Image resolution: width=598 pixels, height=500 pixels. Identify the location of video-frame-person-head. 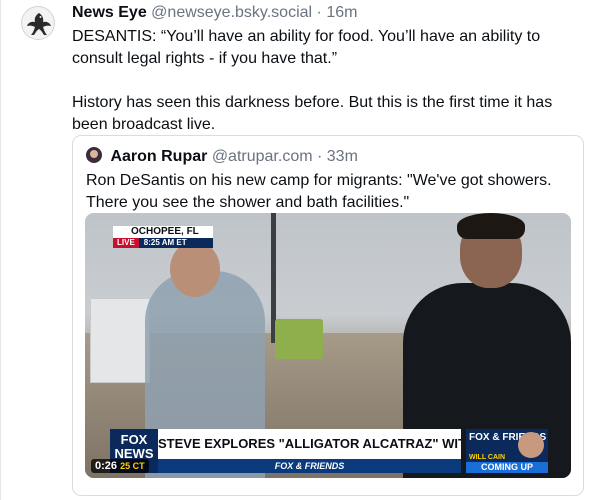
(195, 269).